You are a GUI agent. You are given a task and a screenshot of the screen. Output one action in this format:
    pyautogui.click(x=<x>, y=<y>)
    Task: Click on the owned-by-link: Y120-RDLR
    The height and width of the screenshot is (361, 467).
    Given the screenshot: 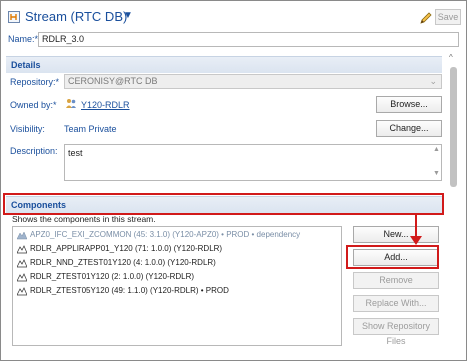 What is the action you would take?
    pyautogui.click(x=105, y=105)
    